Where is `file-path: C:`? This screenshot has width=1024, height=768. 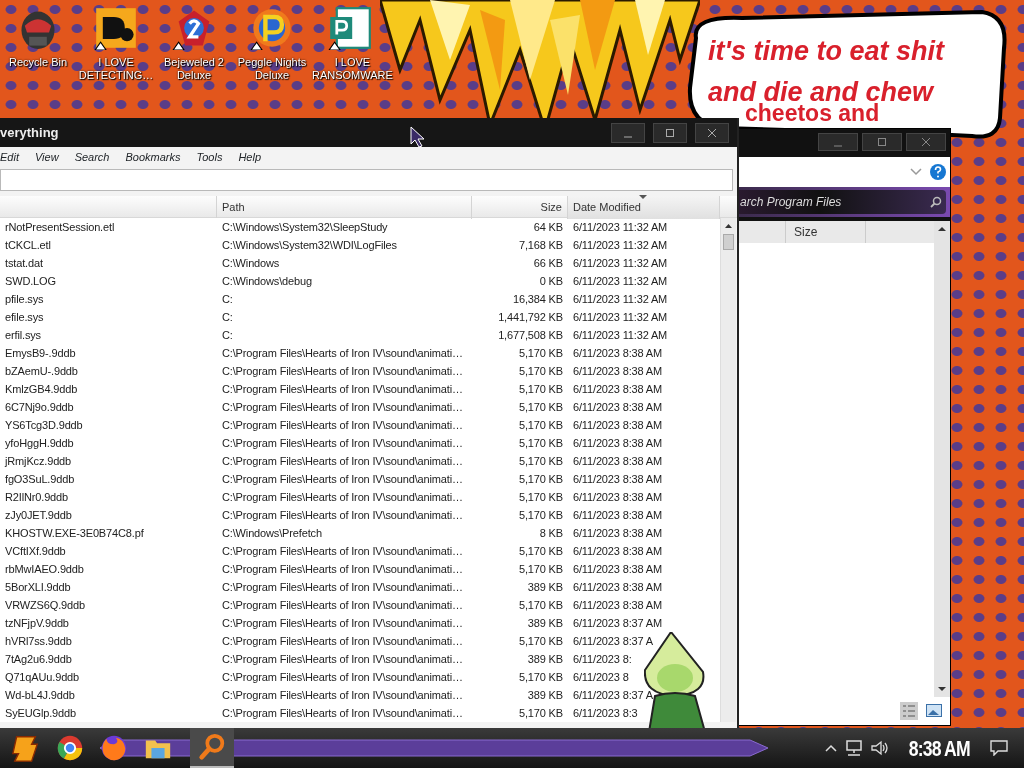
file-path: C: is located at coordinates (227, 299).